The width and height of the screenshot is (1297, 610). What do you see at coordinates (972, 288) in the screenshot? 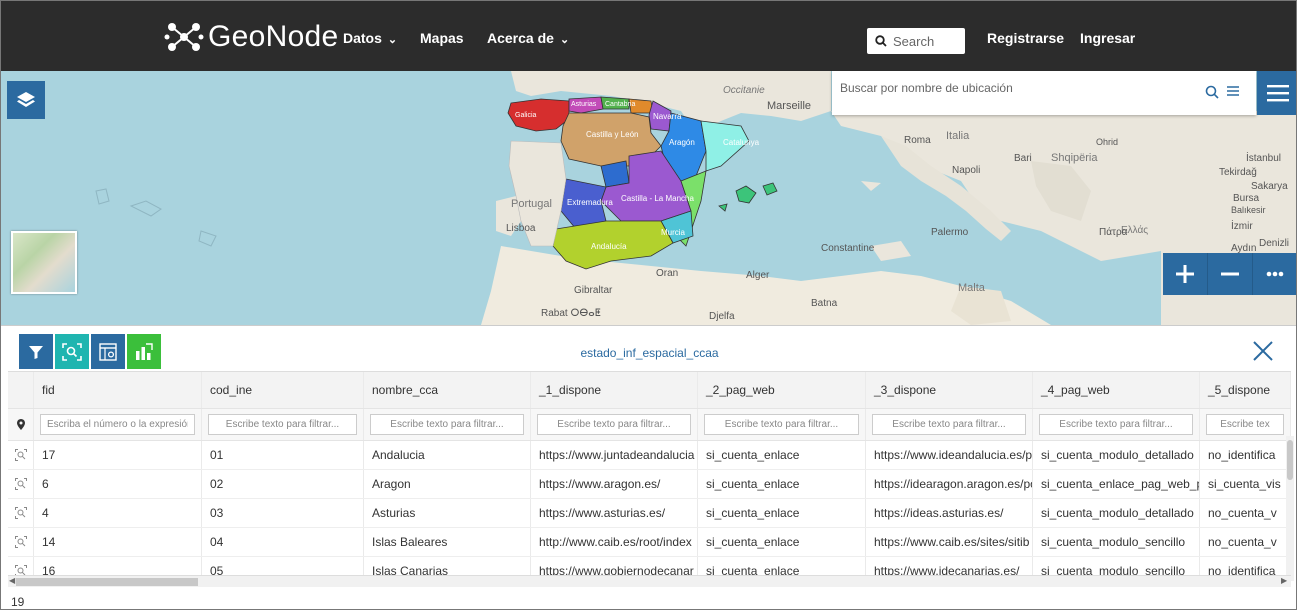
I see `map-label-malta: Malta` at bounding box center [972, 288].